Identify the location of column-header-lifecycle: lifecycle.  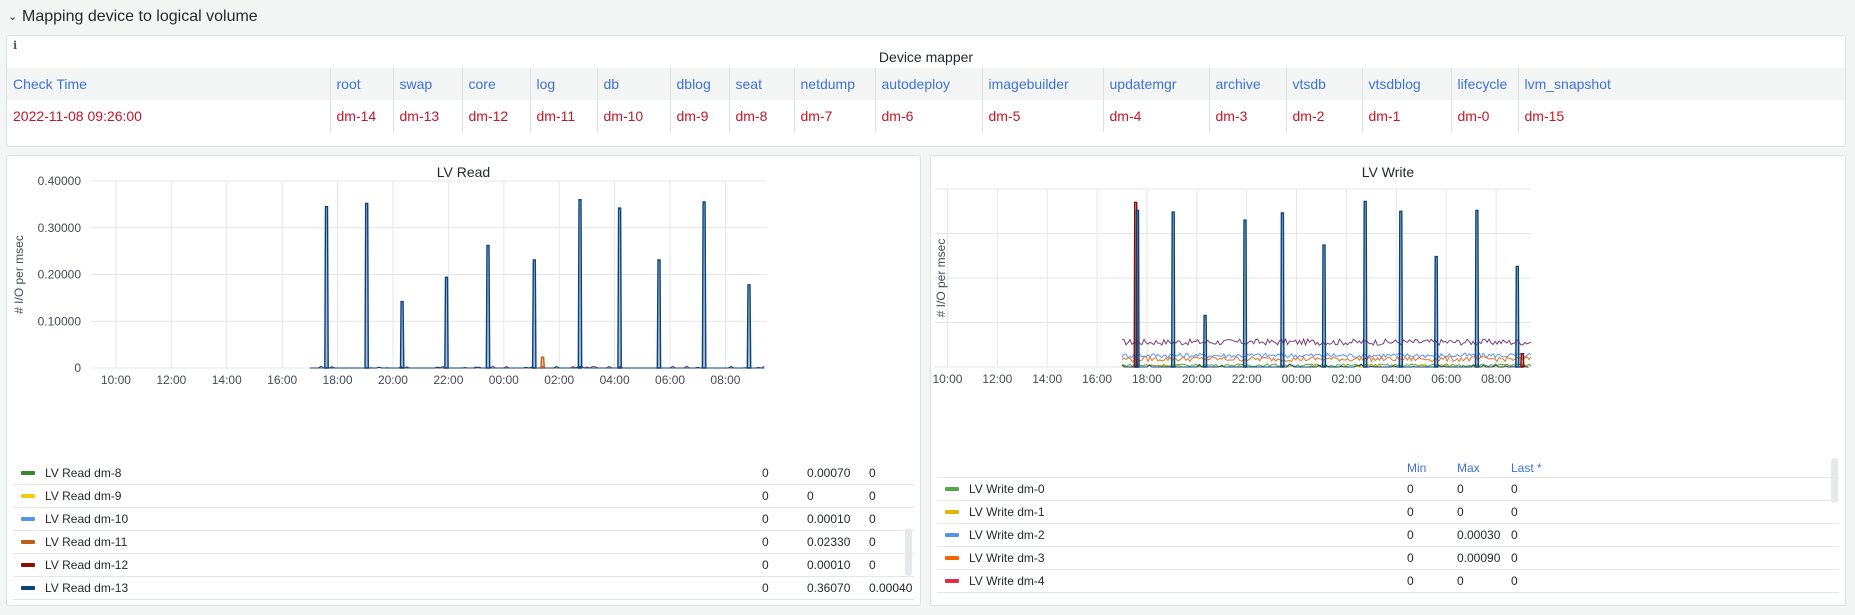
(1485, 84).